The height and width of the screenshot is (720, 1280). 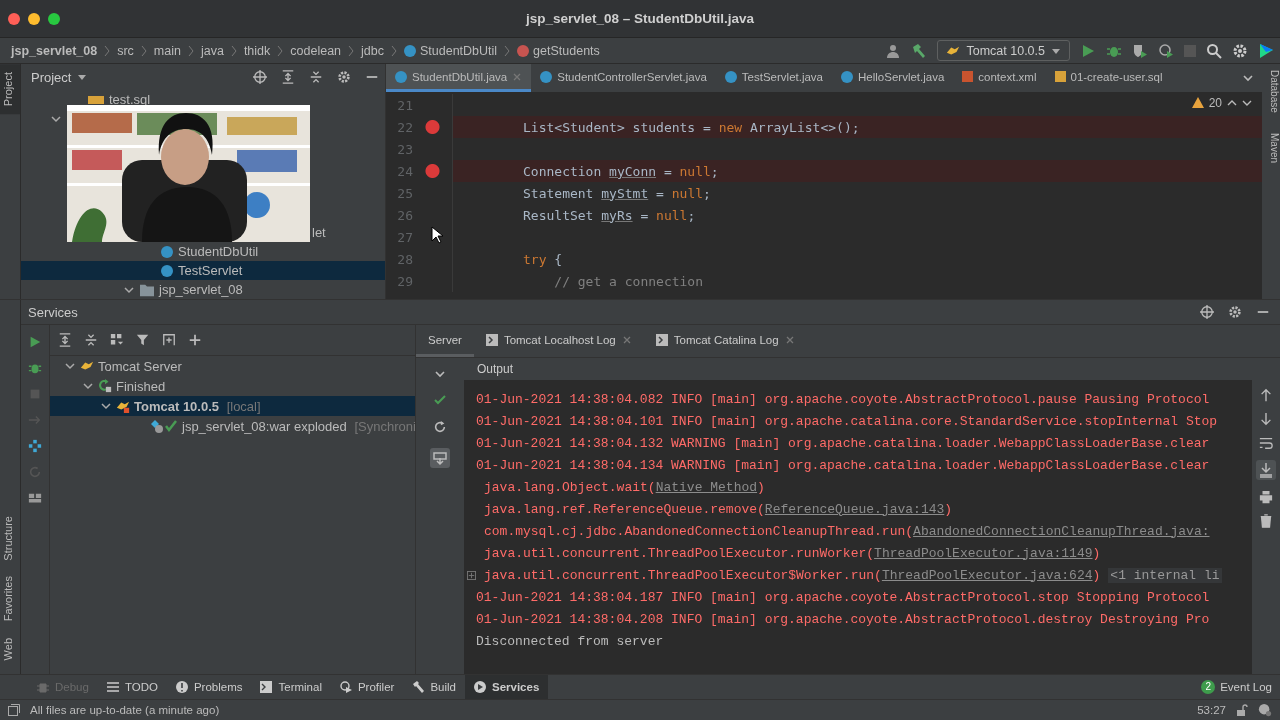 I want to click on filter-icon, so click(x=143, y=340).